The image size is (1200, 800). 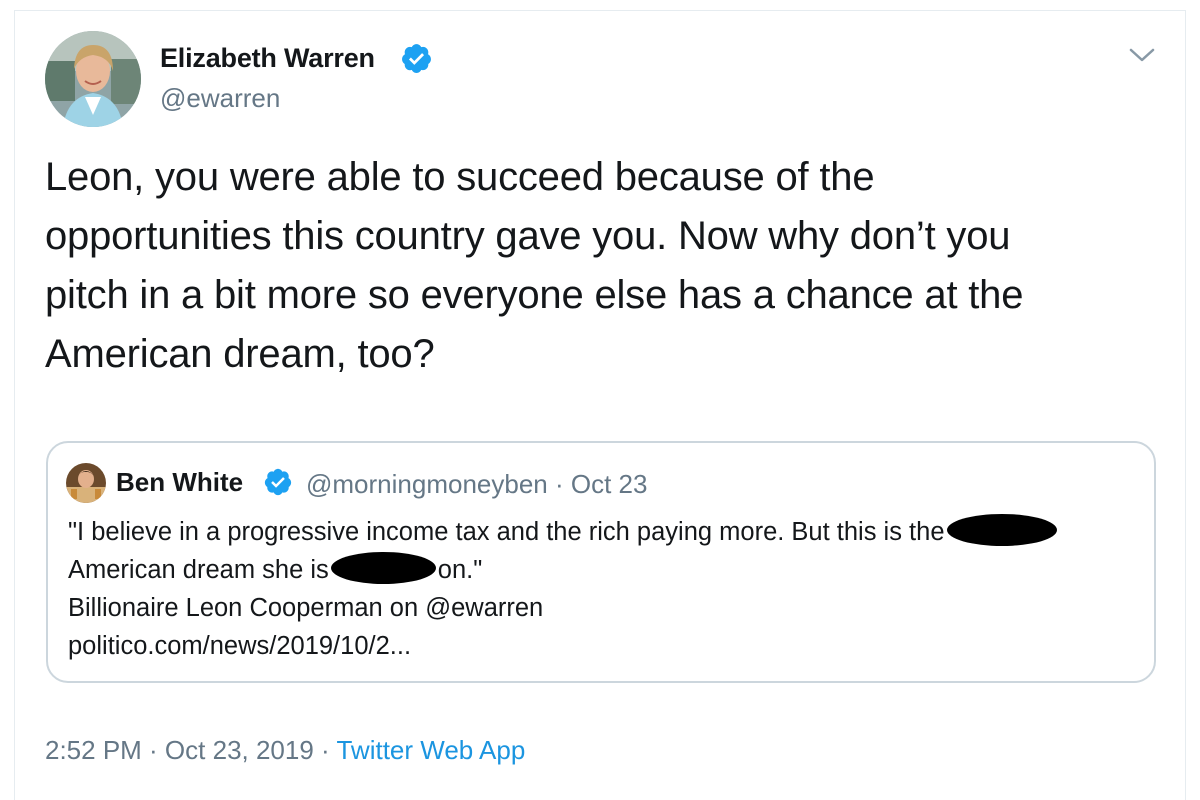 What do you see at coordinates (306, 608) in the screenshot?
I see `quoted-line-3: Billionaire Leon Cooperman on @ewarren` at bounding box center [306, 608].